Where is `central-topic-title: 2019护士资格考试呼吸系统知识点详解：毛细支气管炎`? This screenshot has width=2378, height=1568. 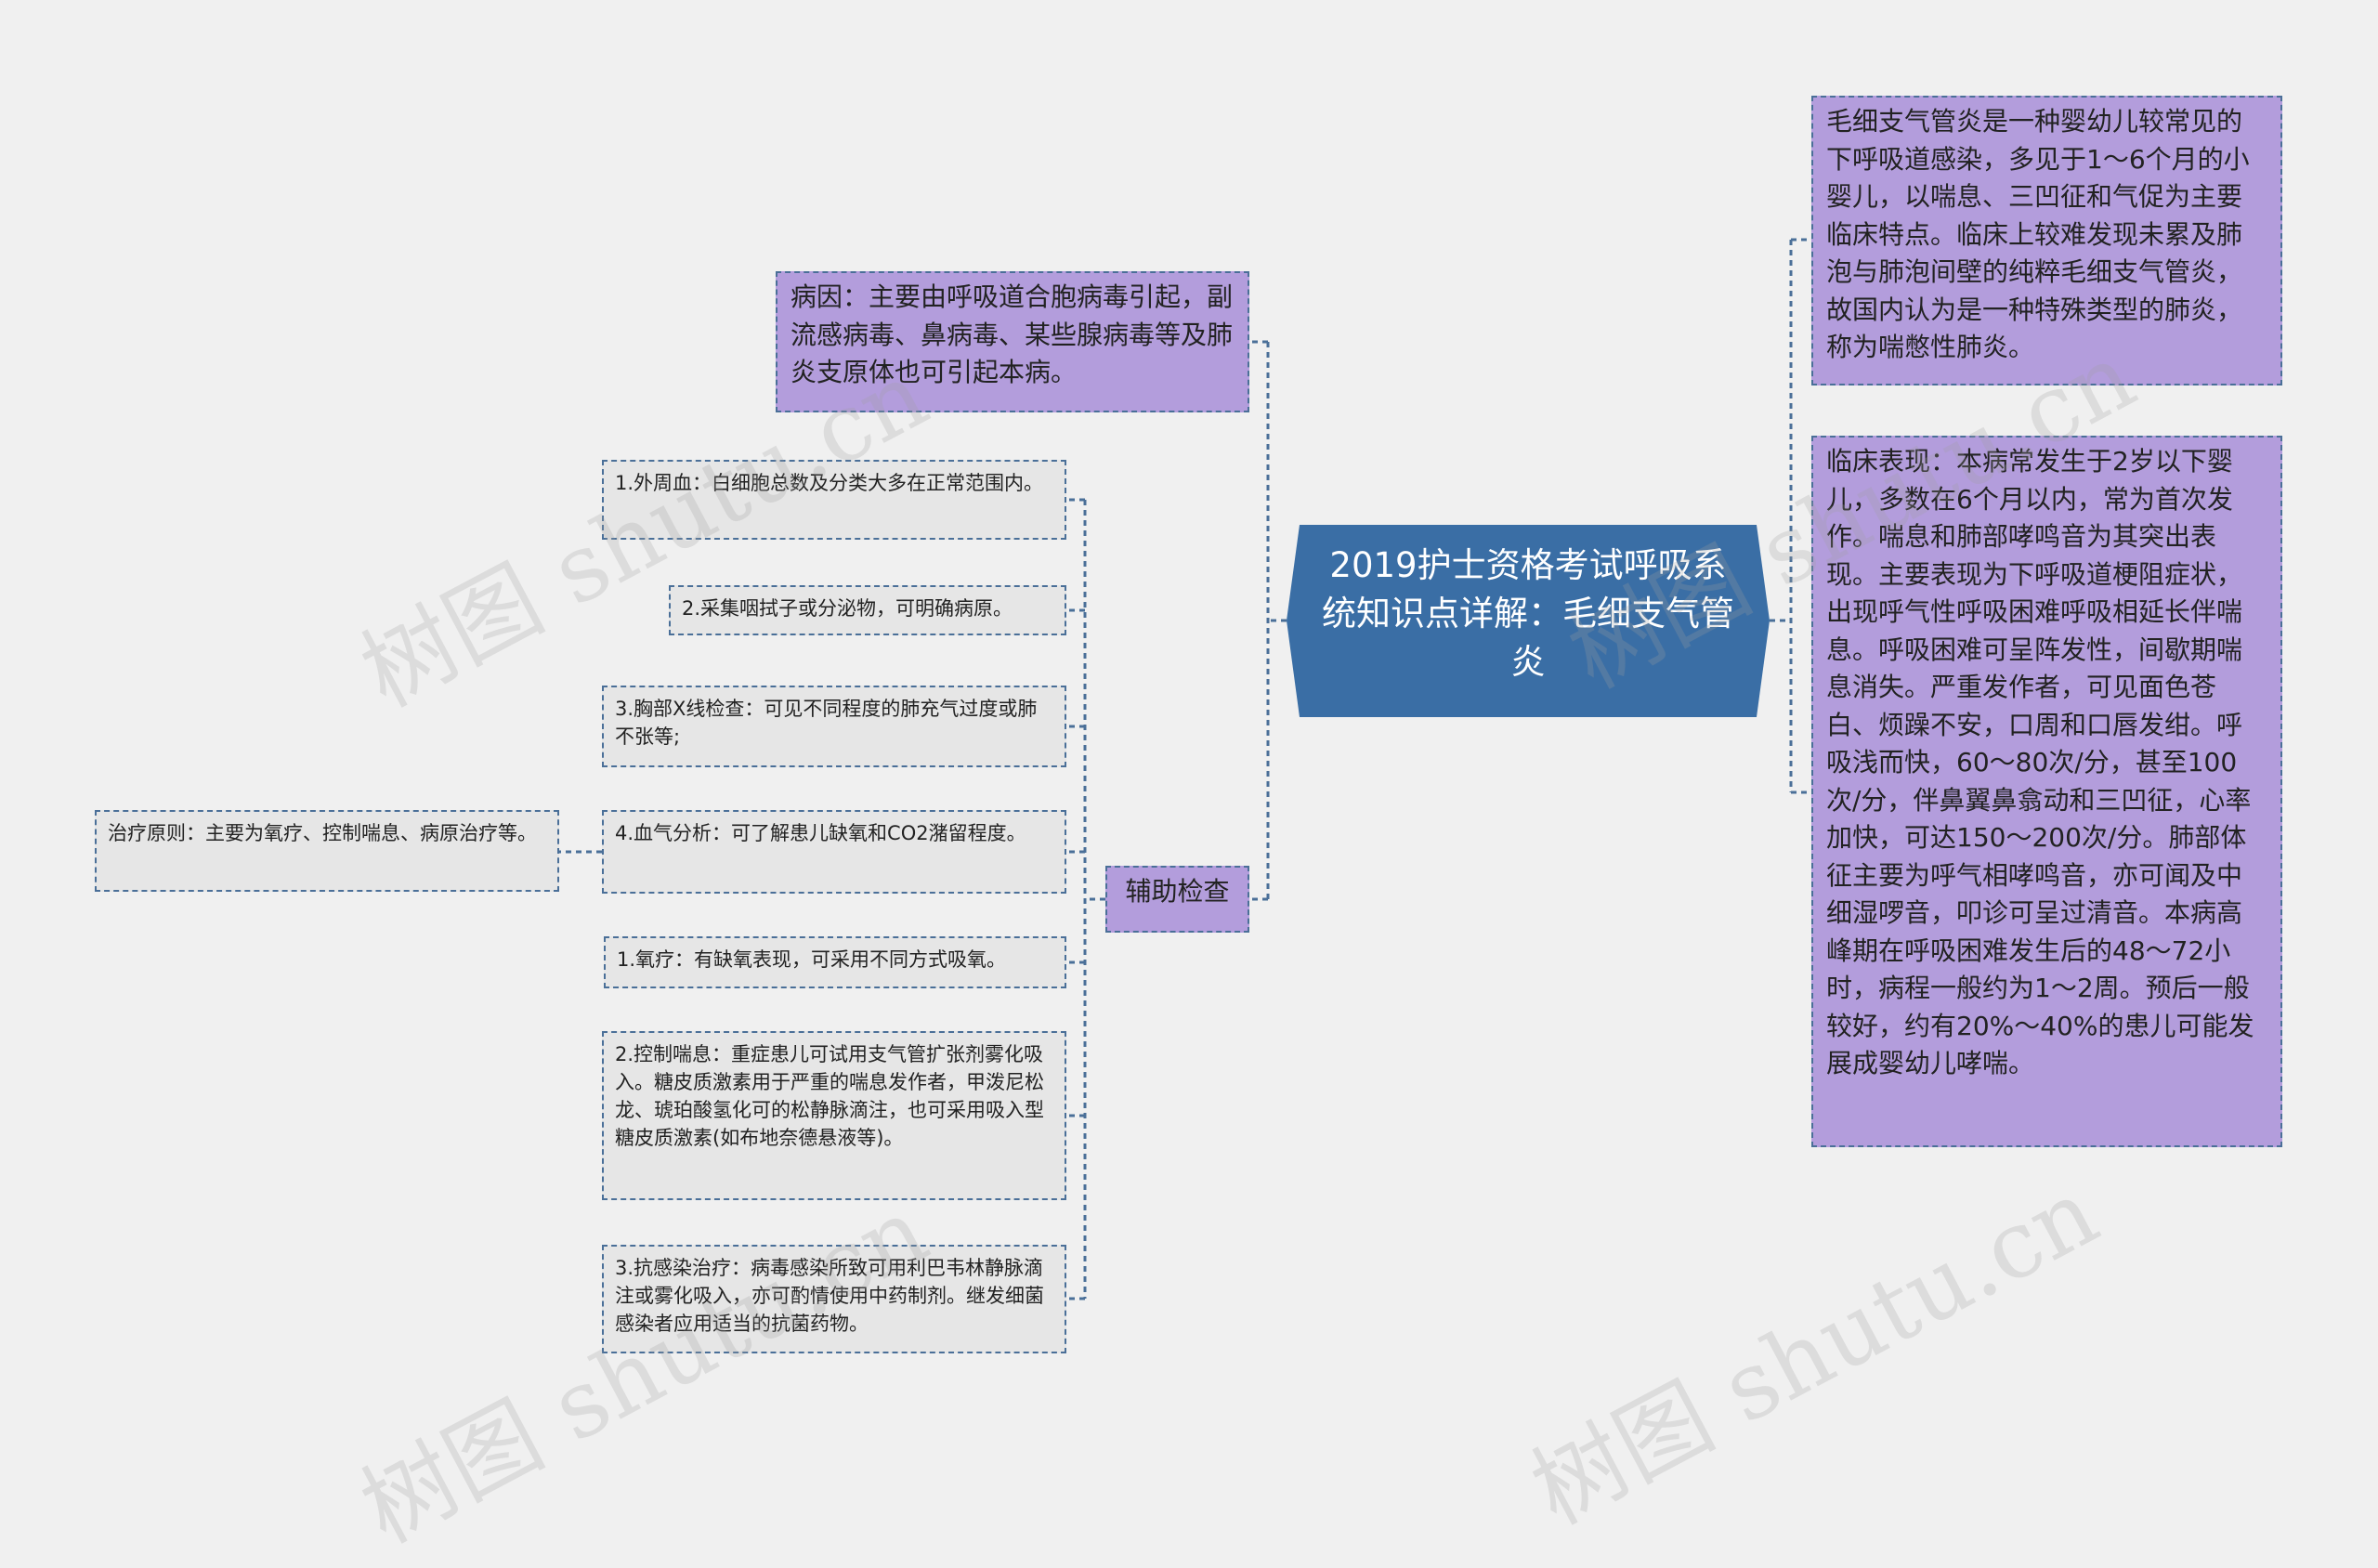 central-topic-title: 2019护士资格考试呼吸系统知识点详解：毛细支气管炎 is located at coordinates (1528, 613).